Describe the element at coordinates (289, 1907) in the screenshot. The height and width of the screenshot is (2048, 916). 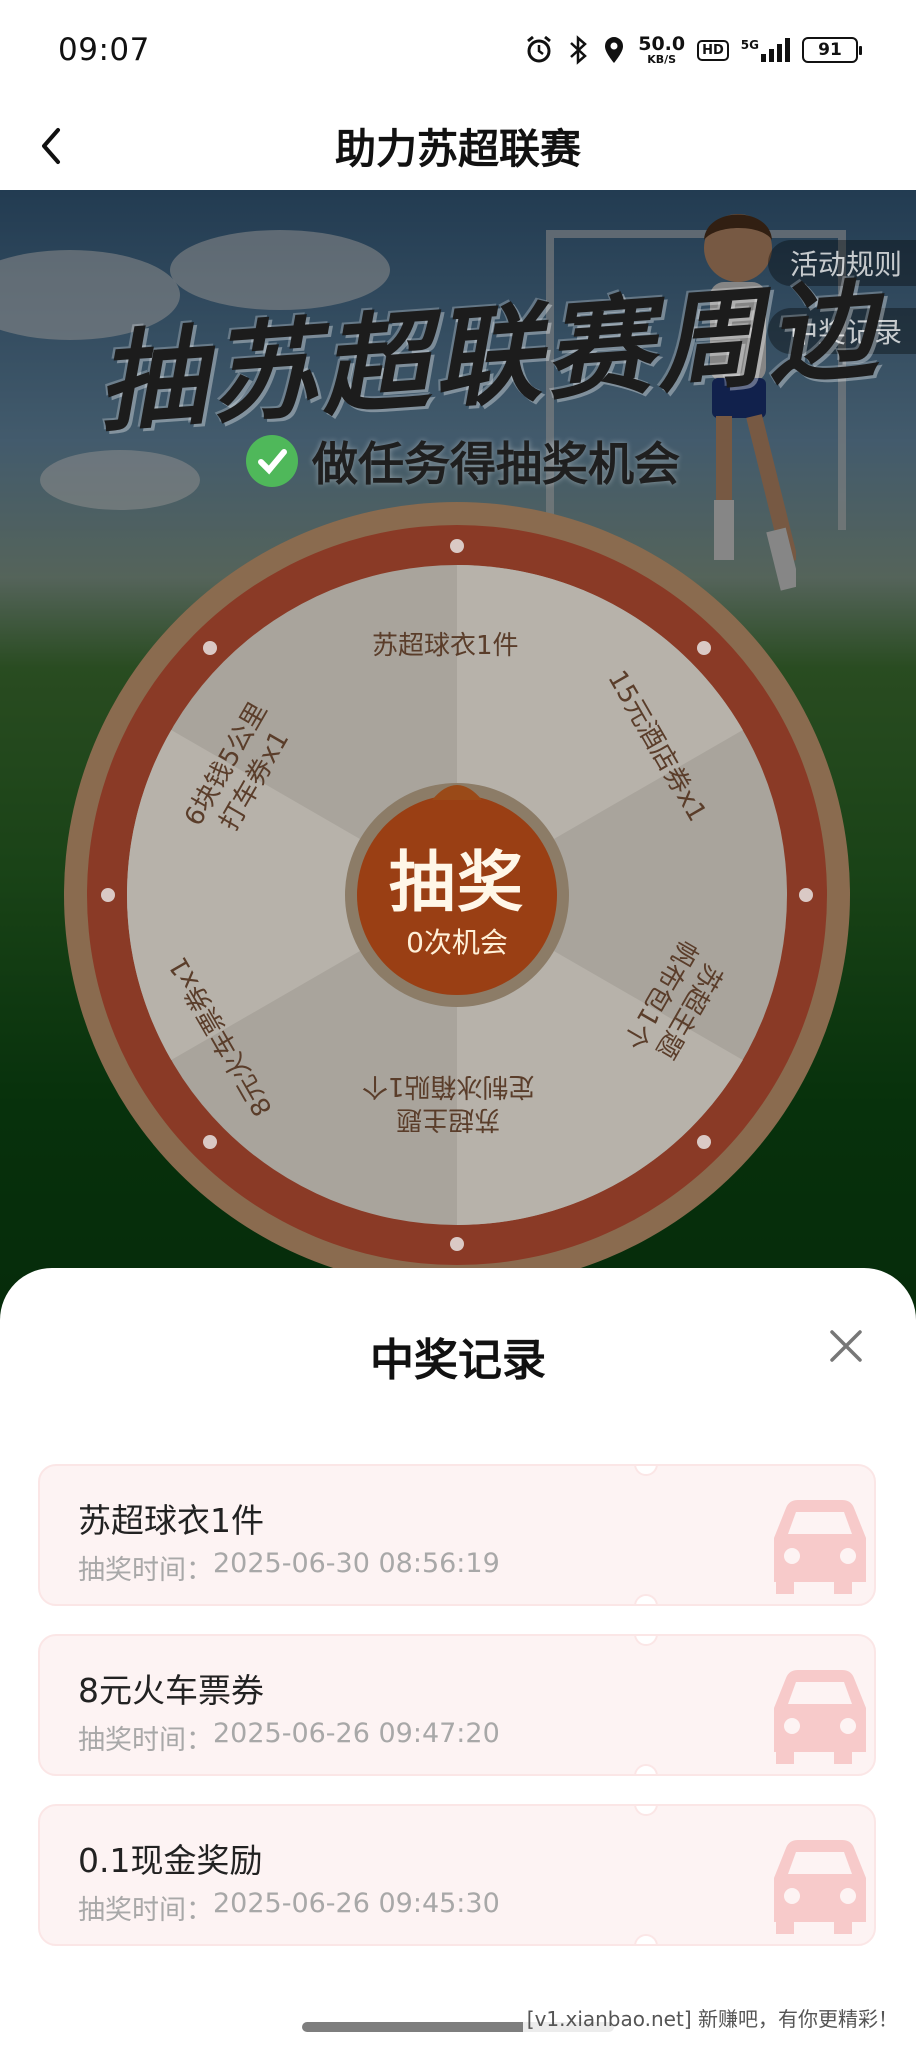
I see `record-time: 抽奖时间： 2025-06-26 09:45:30` at that location.